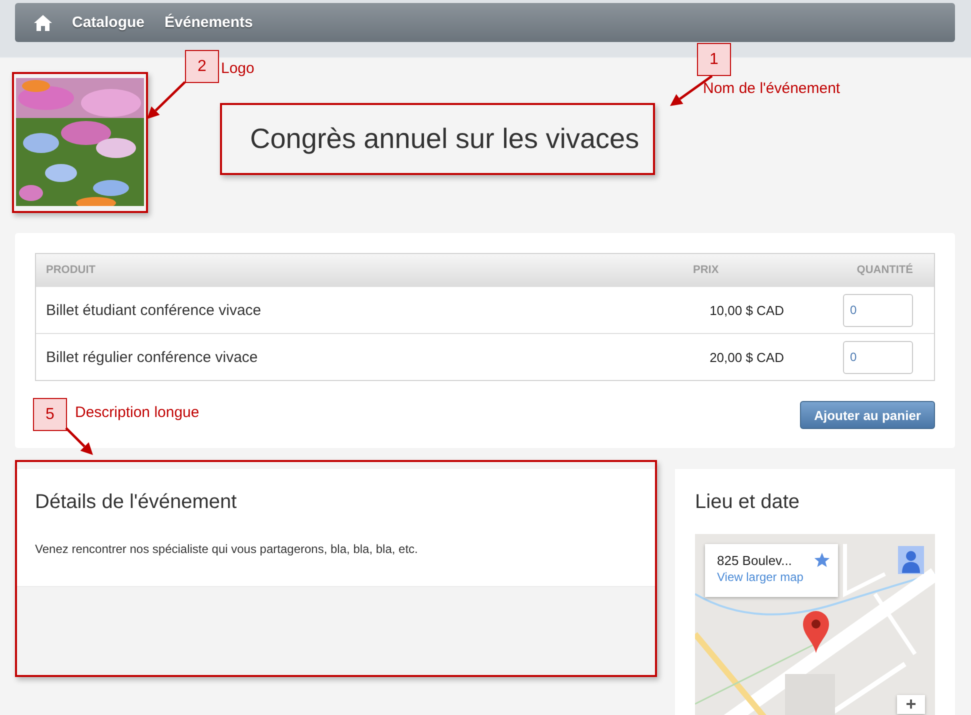 This screenshot has height=715, width=971. What do you see at coordinates (136, 502) in the screenshot?
I see `details-heading: Détails de l'événement` at bounding box center [136, 502].